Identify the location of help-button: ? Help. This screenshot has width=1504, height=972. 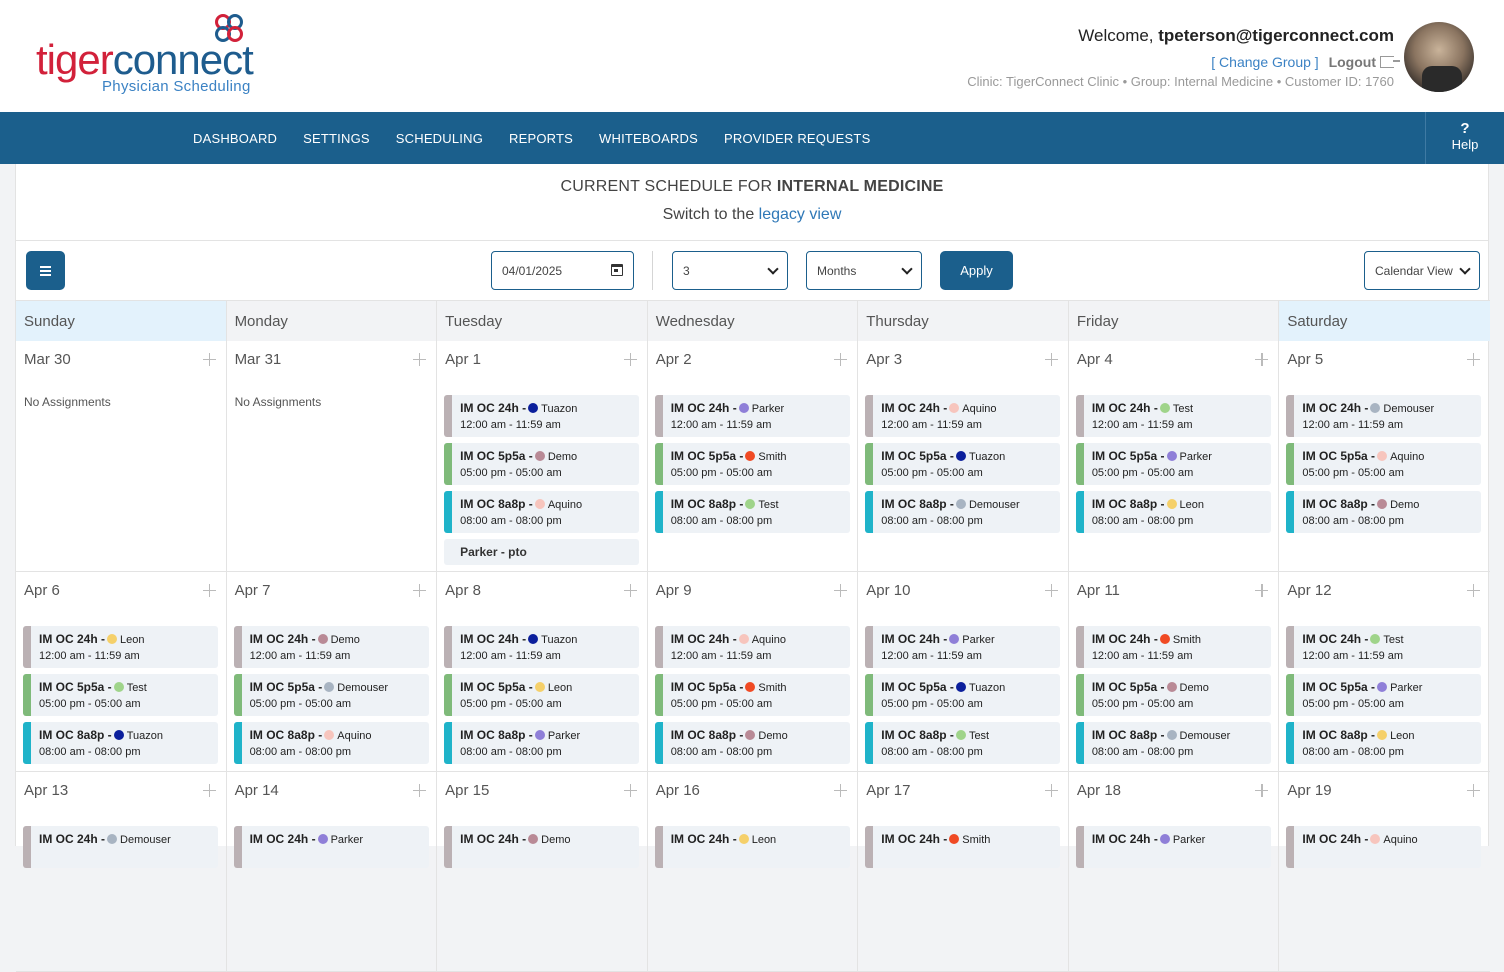
(1464, 138).